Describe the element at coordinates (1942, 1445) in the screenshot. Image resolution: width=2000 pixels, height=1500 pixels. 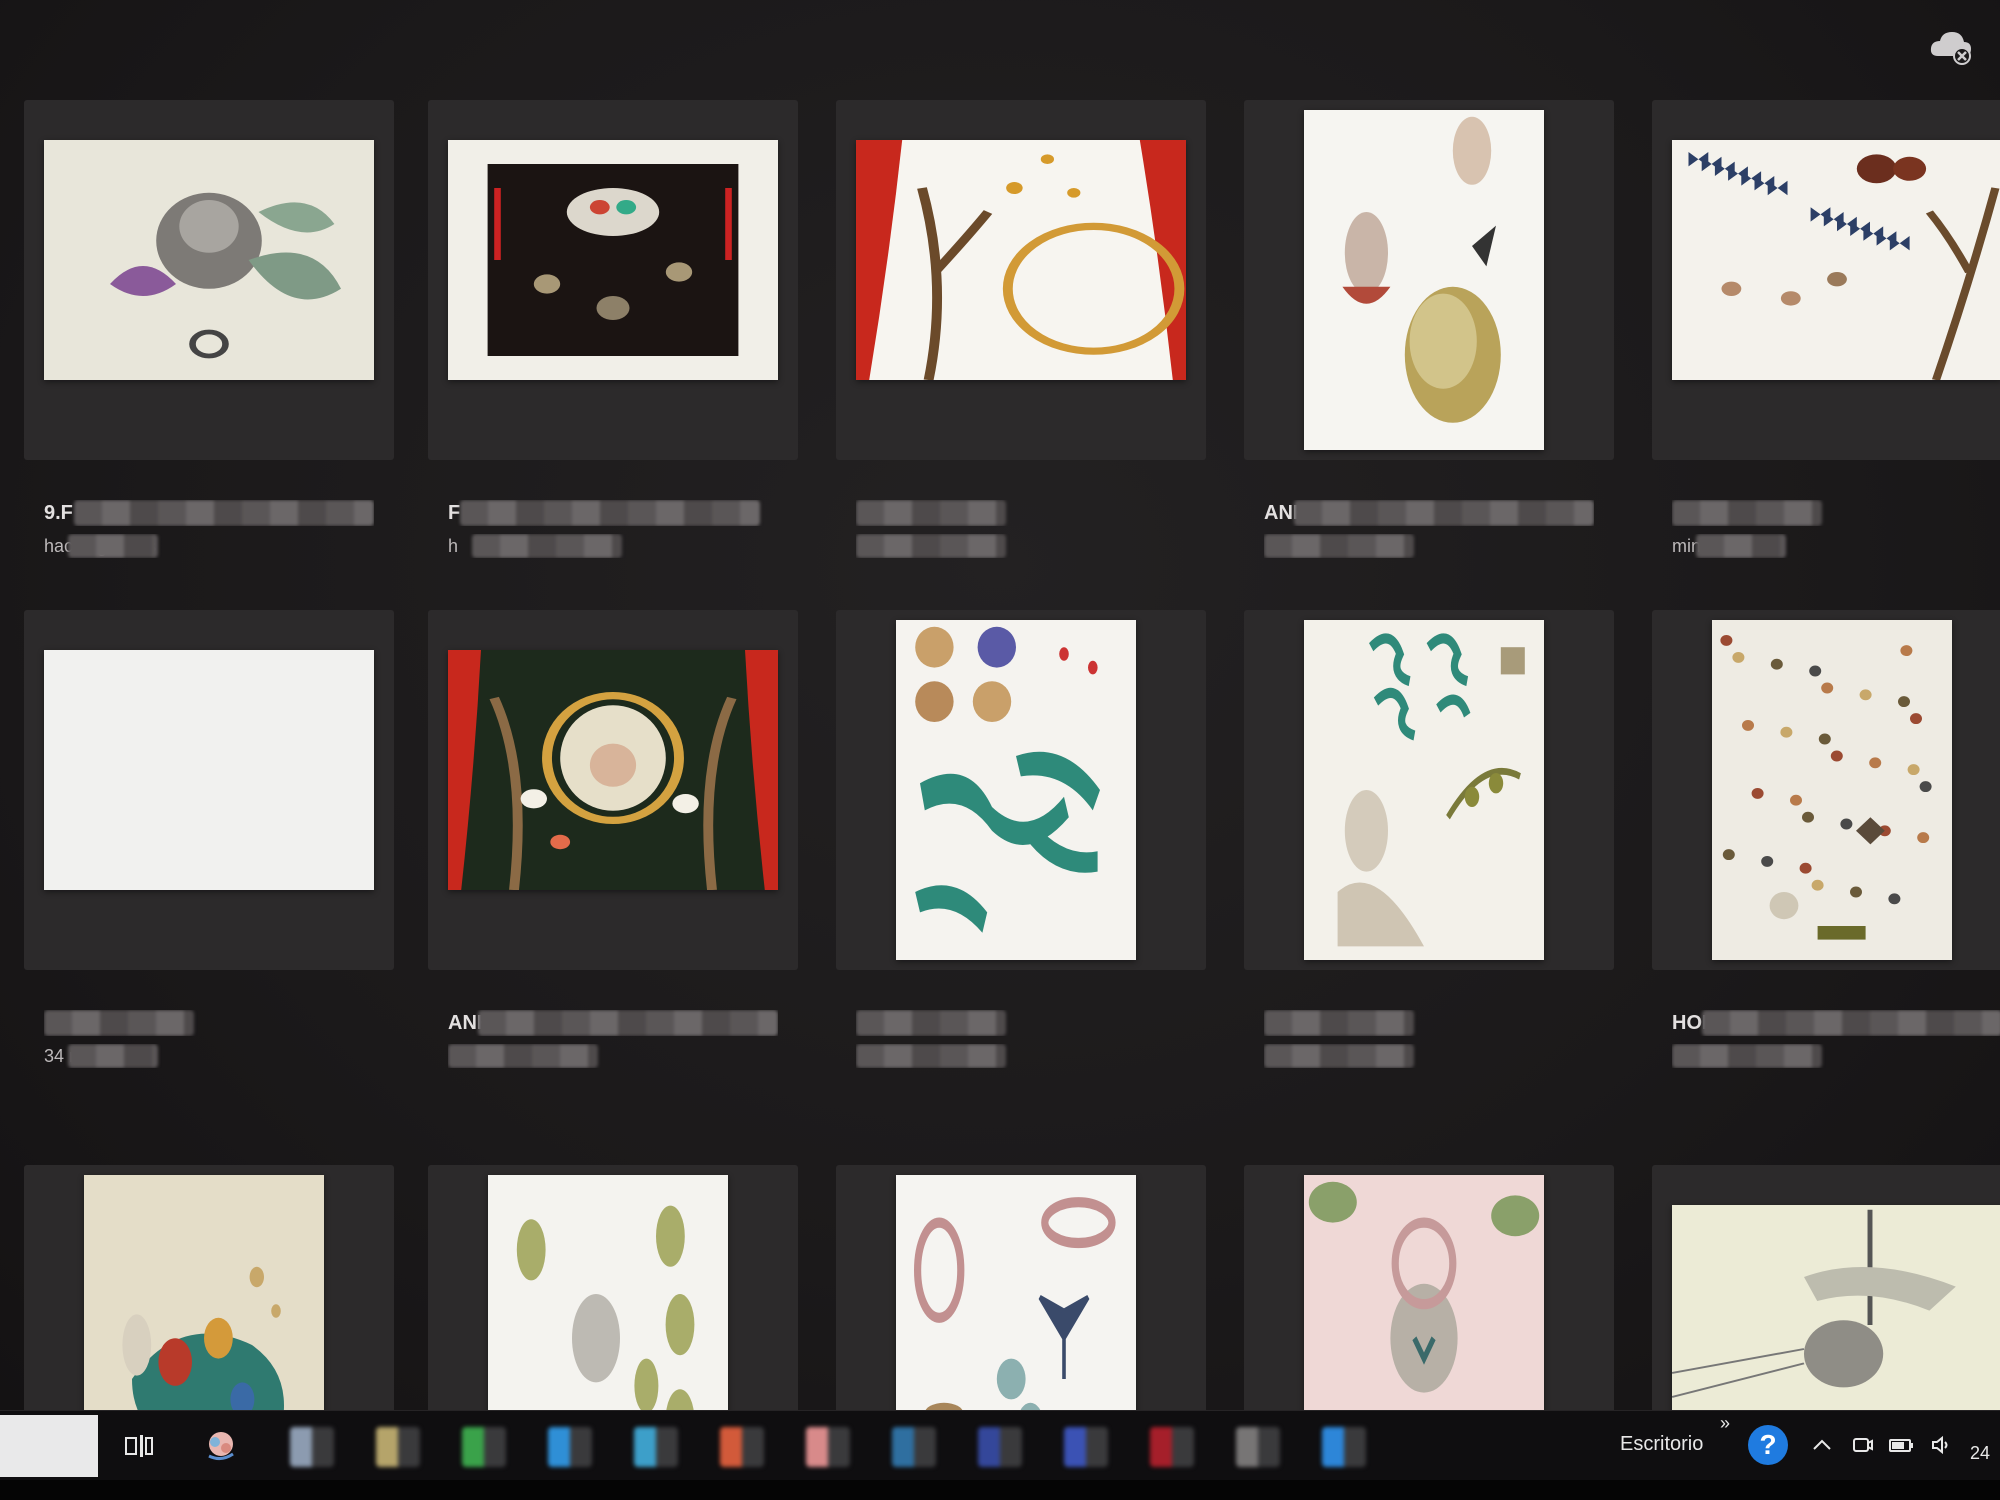
I see `speaker-icon` at that location.